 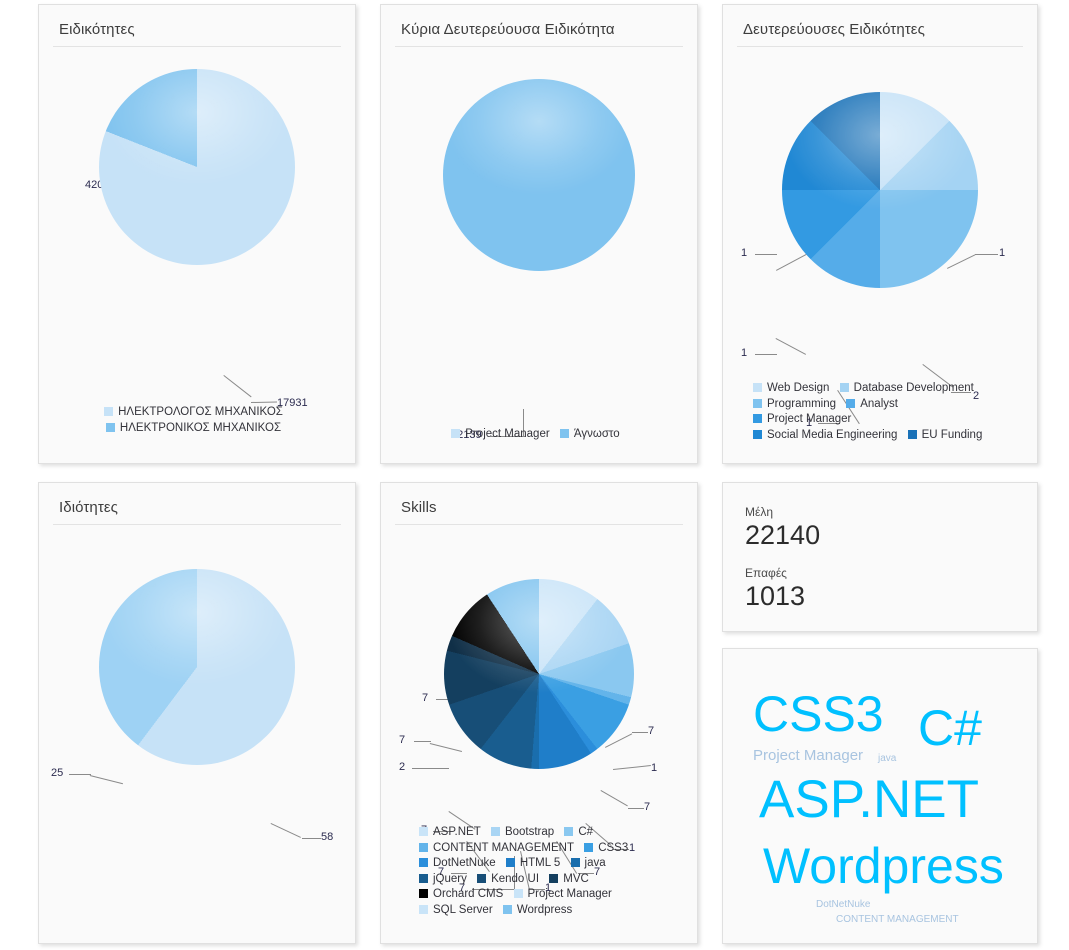 I want to click on cloud-word: ASP.NET, so click(x=869, y=799).